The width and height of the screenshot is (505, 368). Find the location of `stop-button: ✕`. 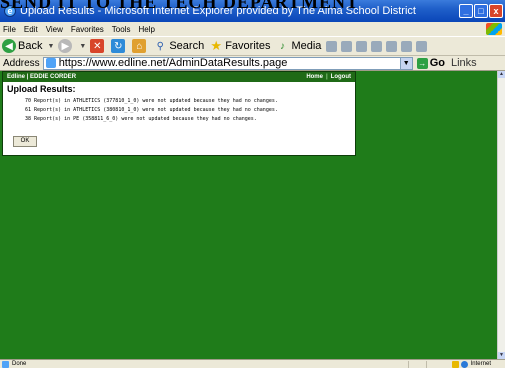

stop-button: ✕ is located at coordinates (98, 46).